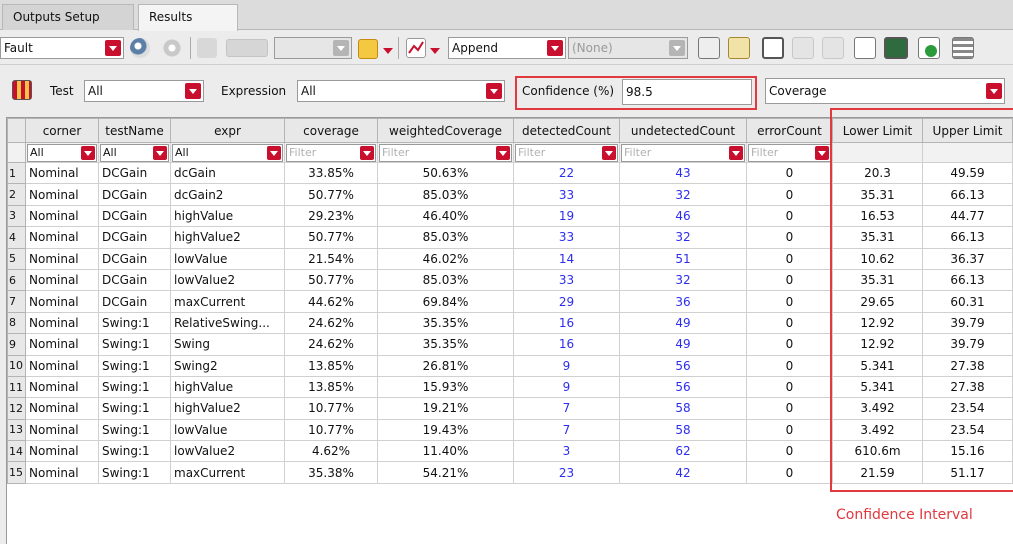 This screenshot has height=544, width=1013. What do you see at coordinates (227, 173) in the screenshot?
I see `cell-expr: dcGain` at bounding box center [227, 173].